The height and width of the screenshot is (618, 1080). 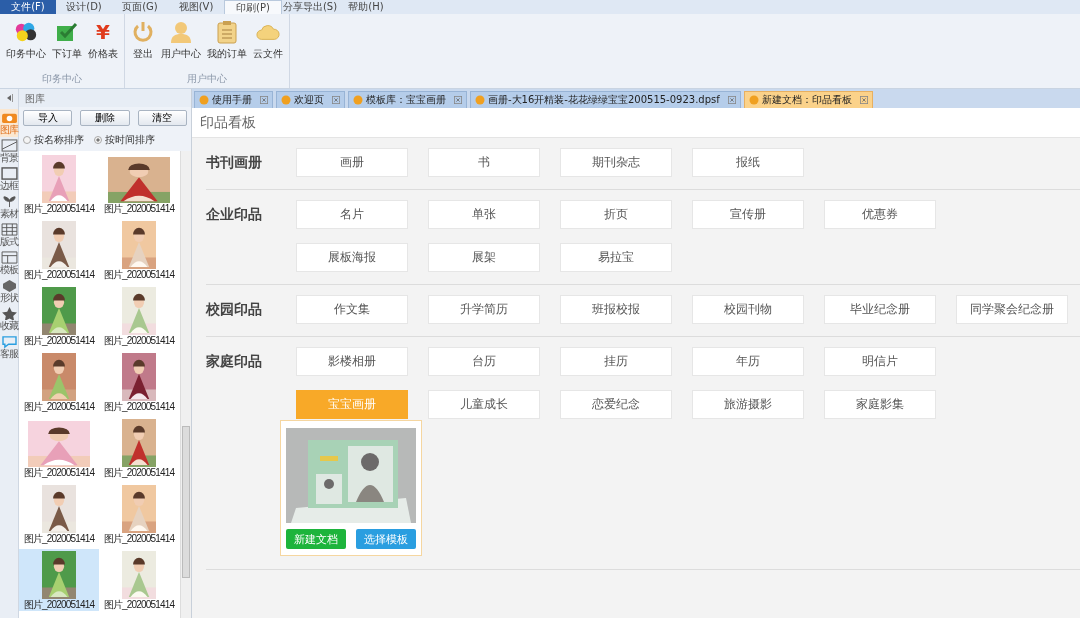 What do you see at coordinates (484, 214) in the screenshot?
I see `category-button: 单张` at bounding box center [484, 214].